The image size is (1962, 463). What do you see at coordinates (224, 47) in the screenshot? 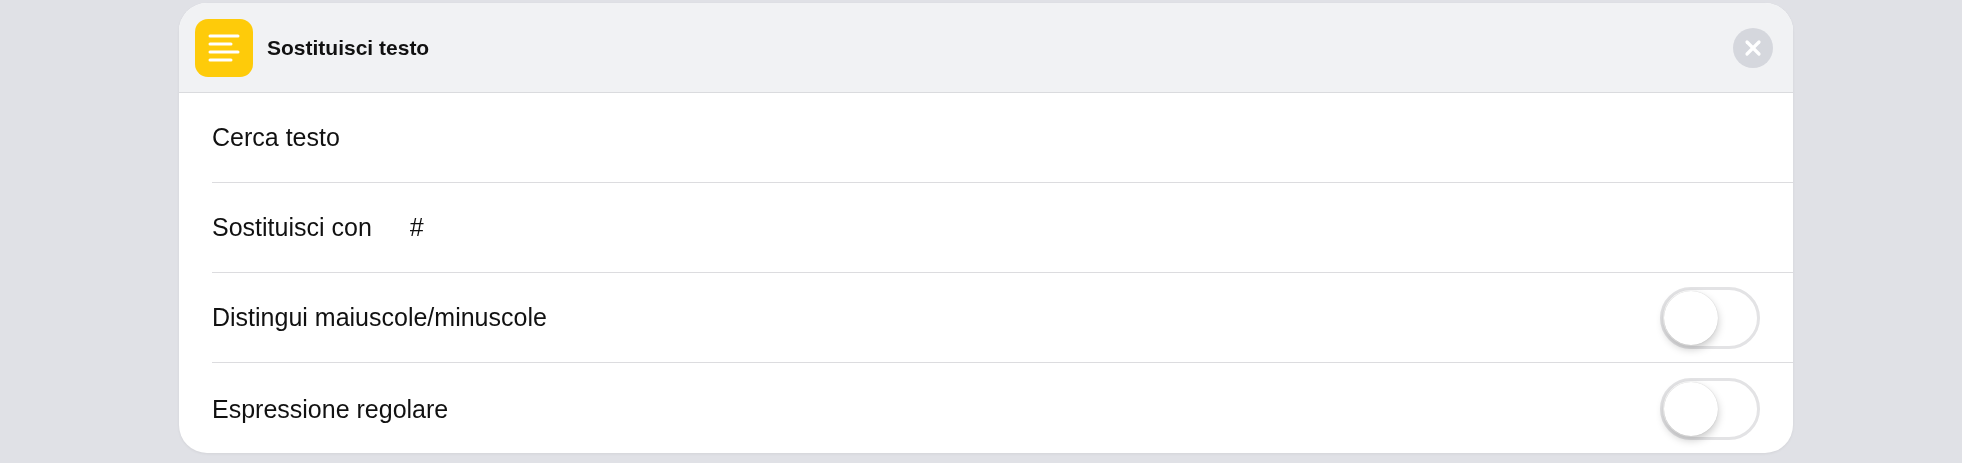
I see `text-lines-icon` at bounding box center [224, 47].